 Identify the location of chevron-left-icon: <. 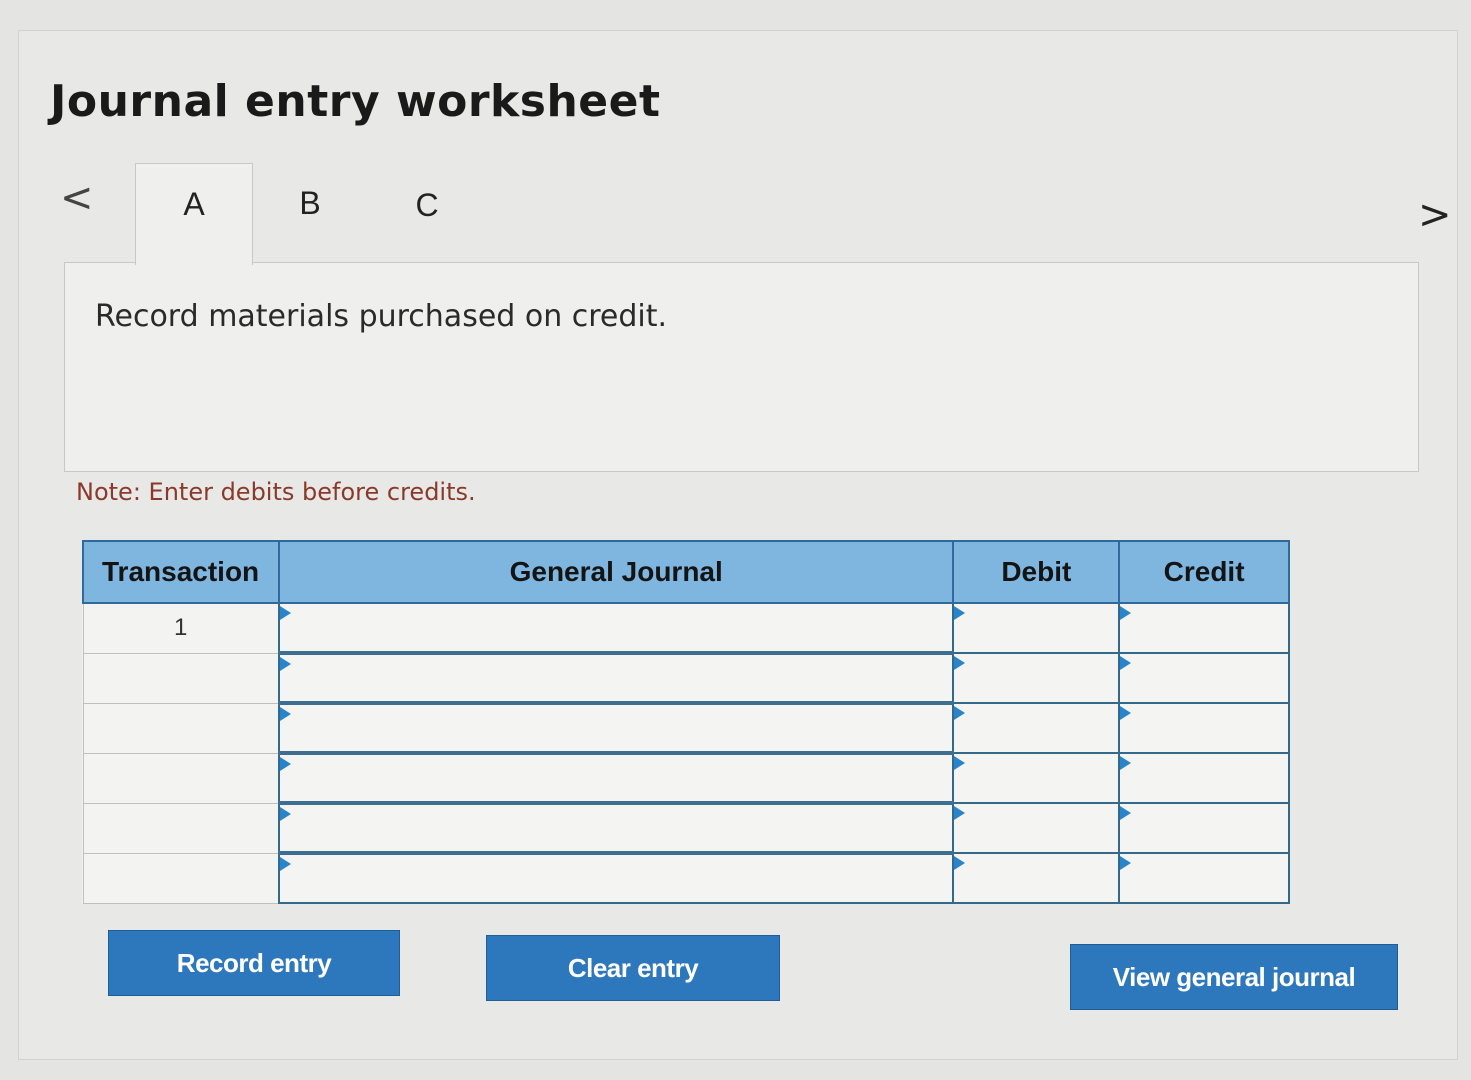
(77, 198).